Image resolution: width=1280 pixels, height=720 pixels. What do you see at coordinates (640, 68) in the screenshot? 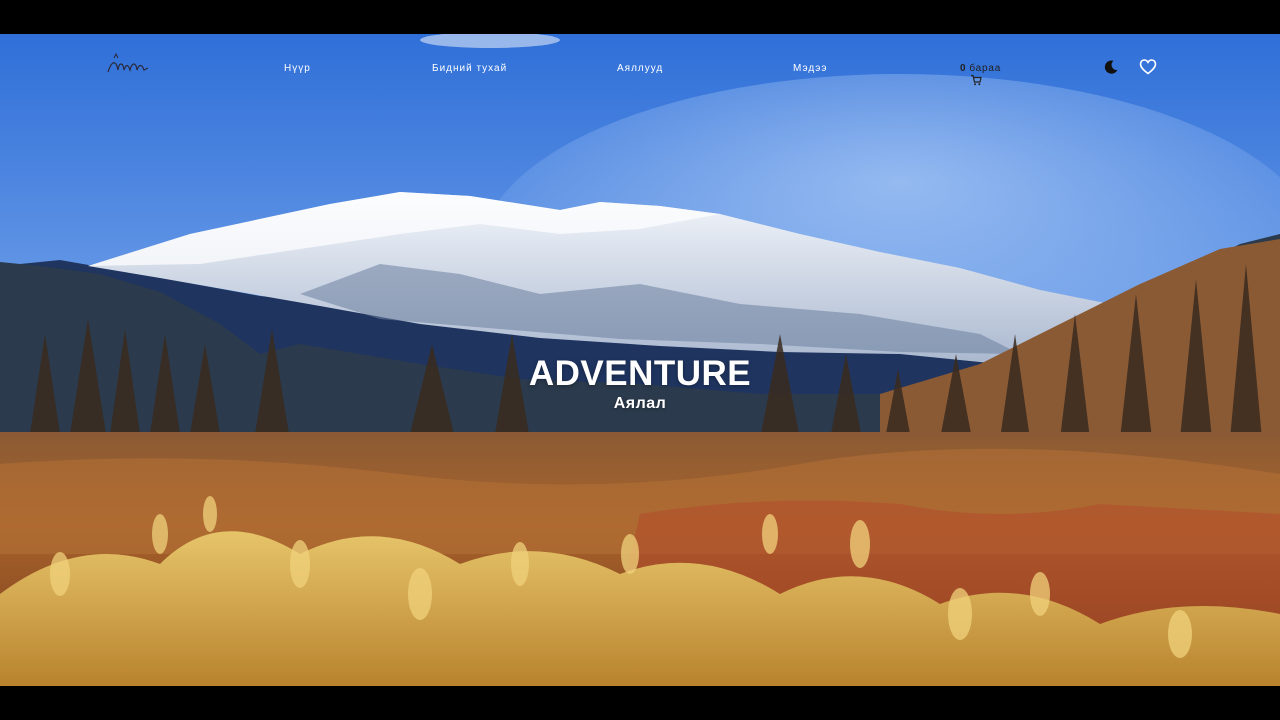
I see `nav-item-trips: Аяллууд` at bounding box center [640, 68].